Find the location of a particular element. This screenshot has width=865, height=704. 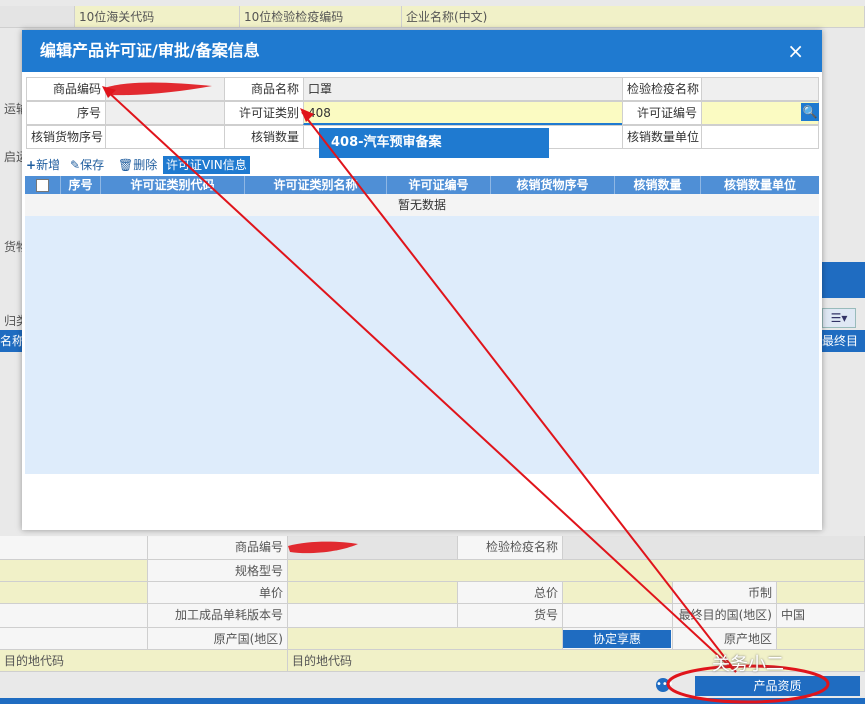

watermark-text: 关务小二 is located at coordinates (748, 664).